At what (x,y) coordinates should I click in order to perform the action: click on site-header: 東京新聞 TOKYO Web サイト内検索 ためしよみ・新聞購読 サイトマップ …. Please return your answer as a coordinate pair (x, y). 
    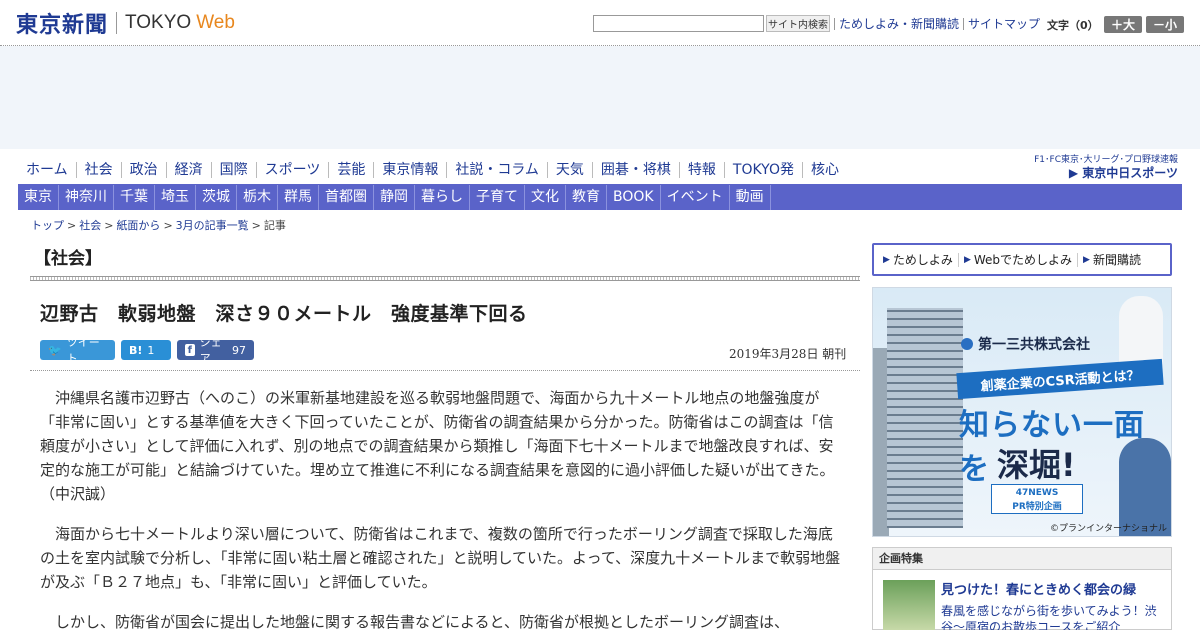
    Looking at the image, I should click on (600, 23).